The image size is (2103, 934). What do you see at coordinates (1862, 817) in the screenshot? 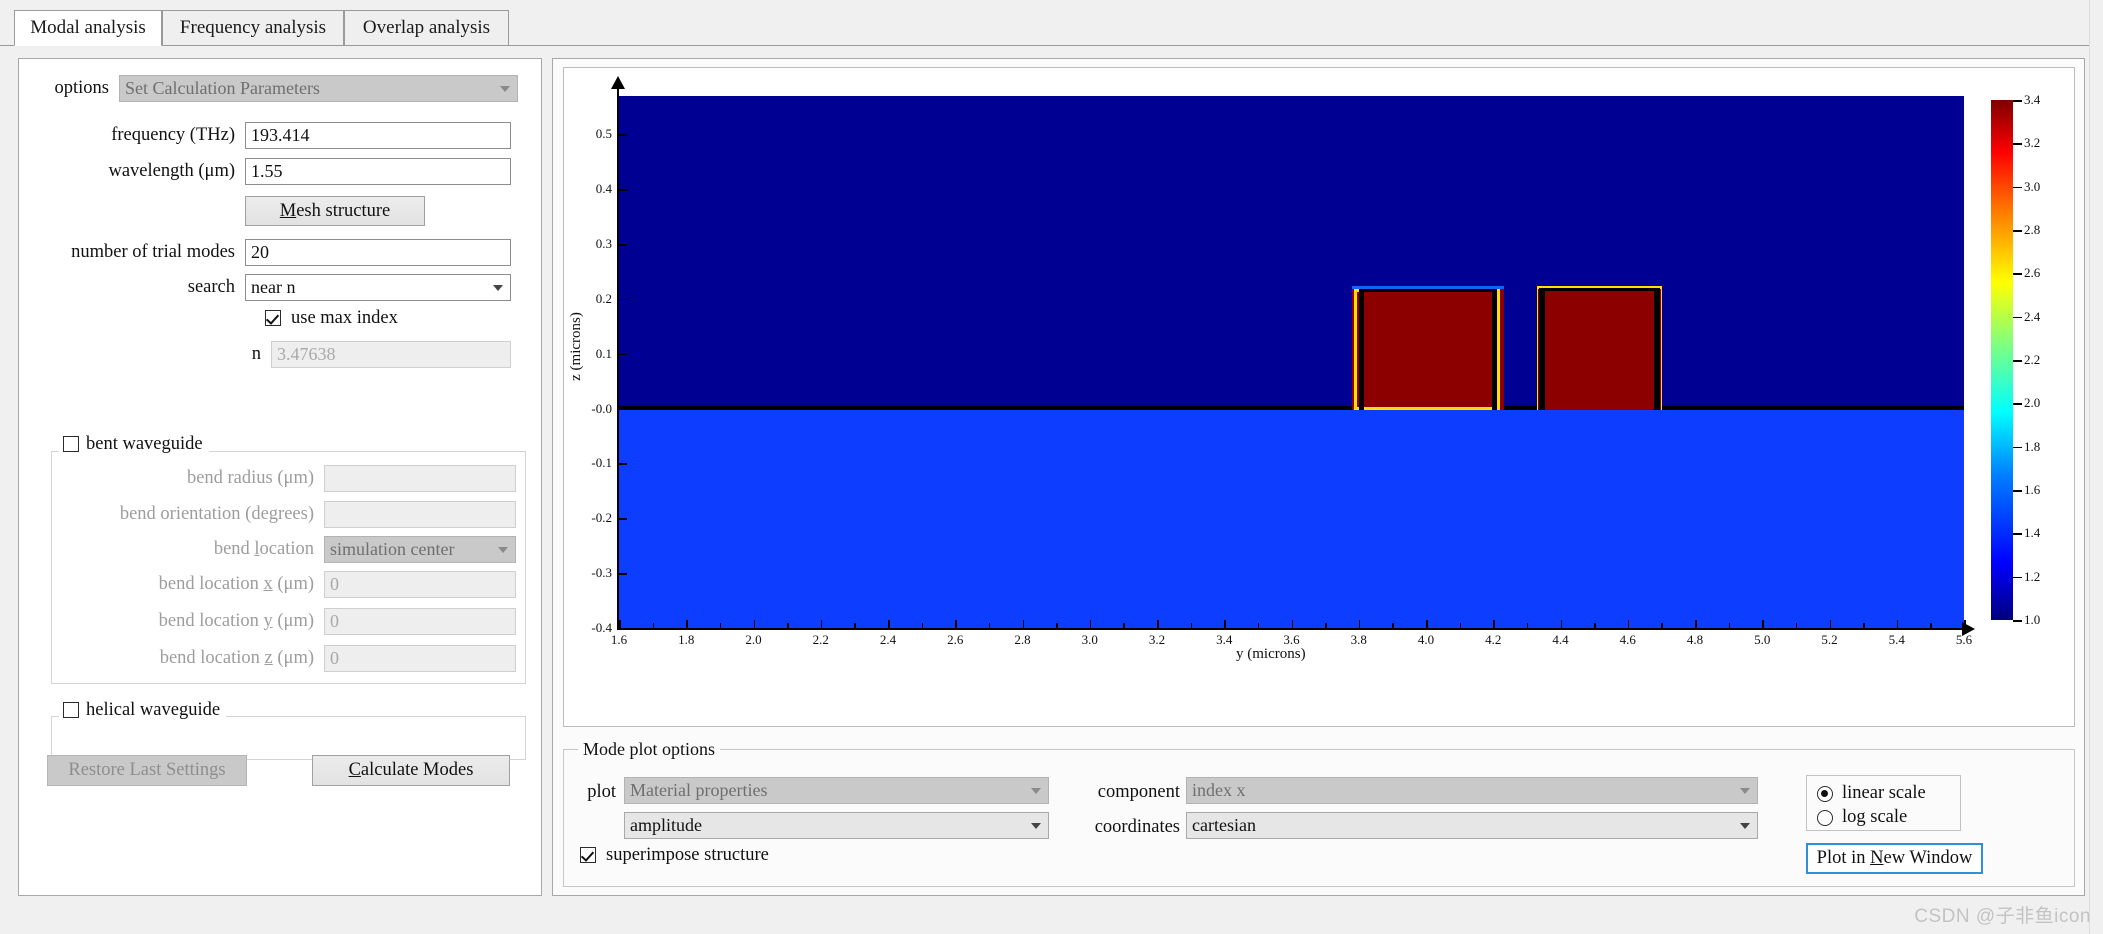
I see `log-scale-option: log scale` at bounding box center [1862, 817].